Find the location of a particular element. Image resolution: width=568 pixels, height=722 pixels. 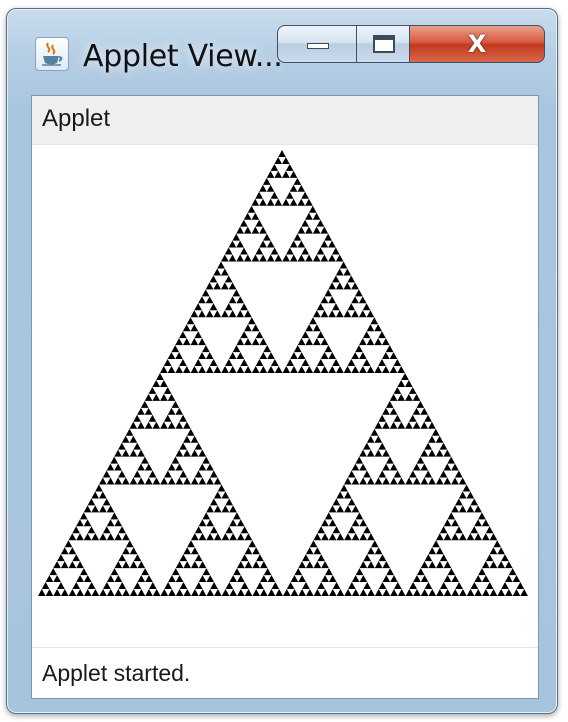

close-icon: X is located at coordinates (477, 44).